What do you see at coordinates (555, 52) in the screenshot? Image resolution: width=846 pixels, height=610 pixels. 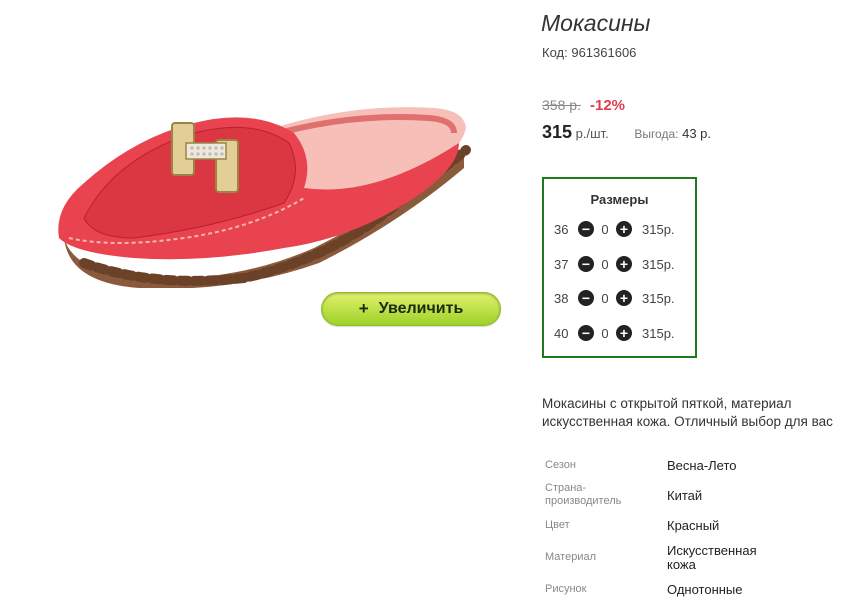 I see `product-code-label: Код:` at bounding box center [555, 52].